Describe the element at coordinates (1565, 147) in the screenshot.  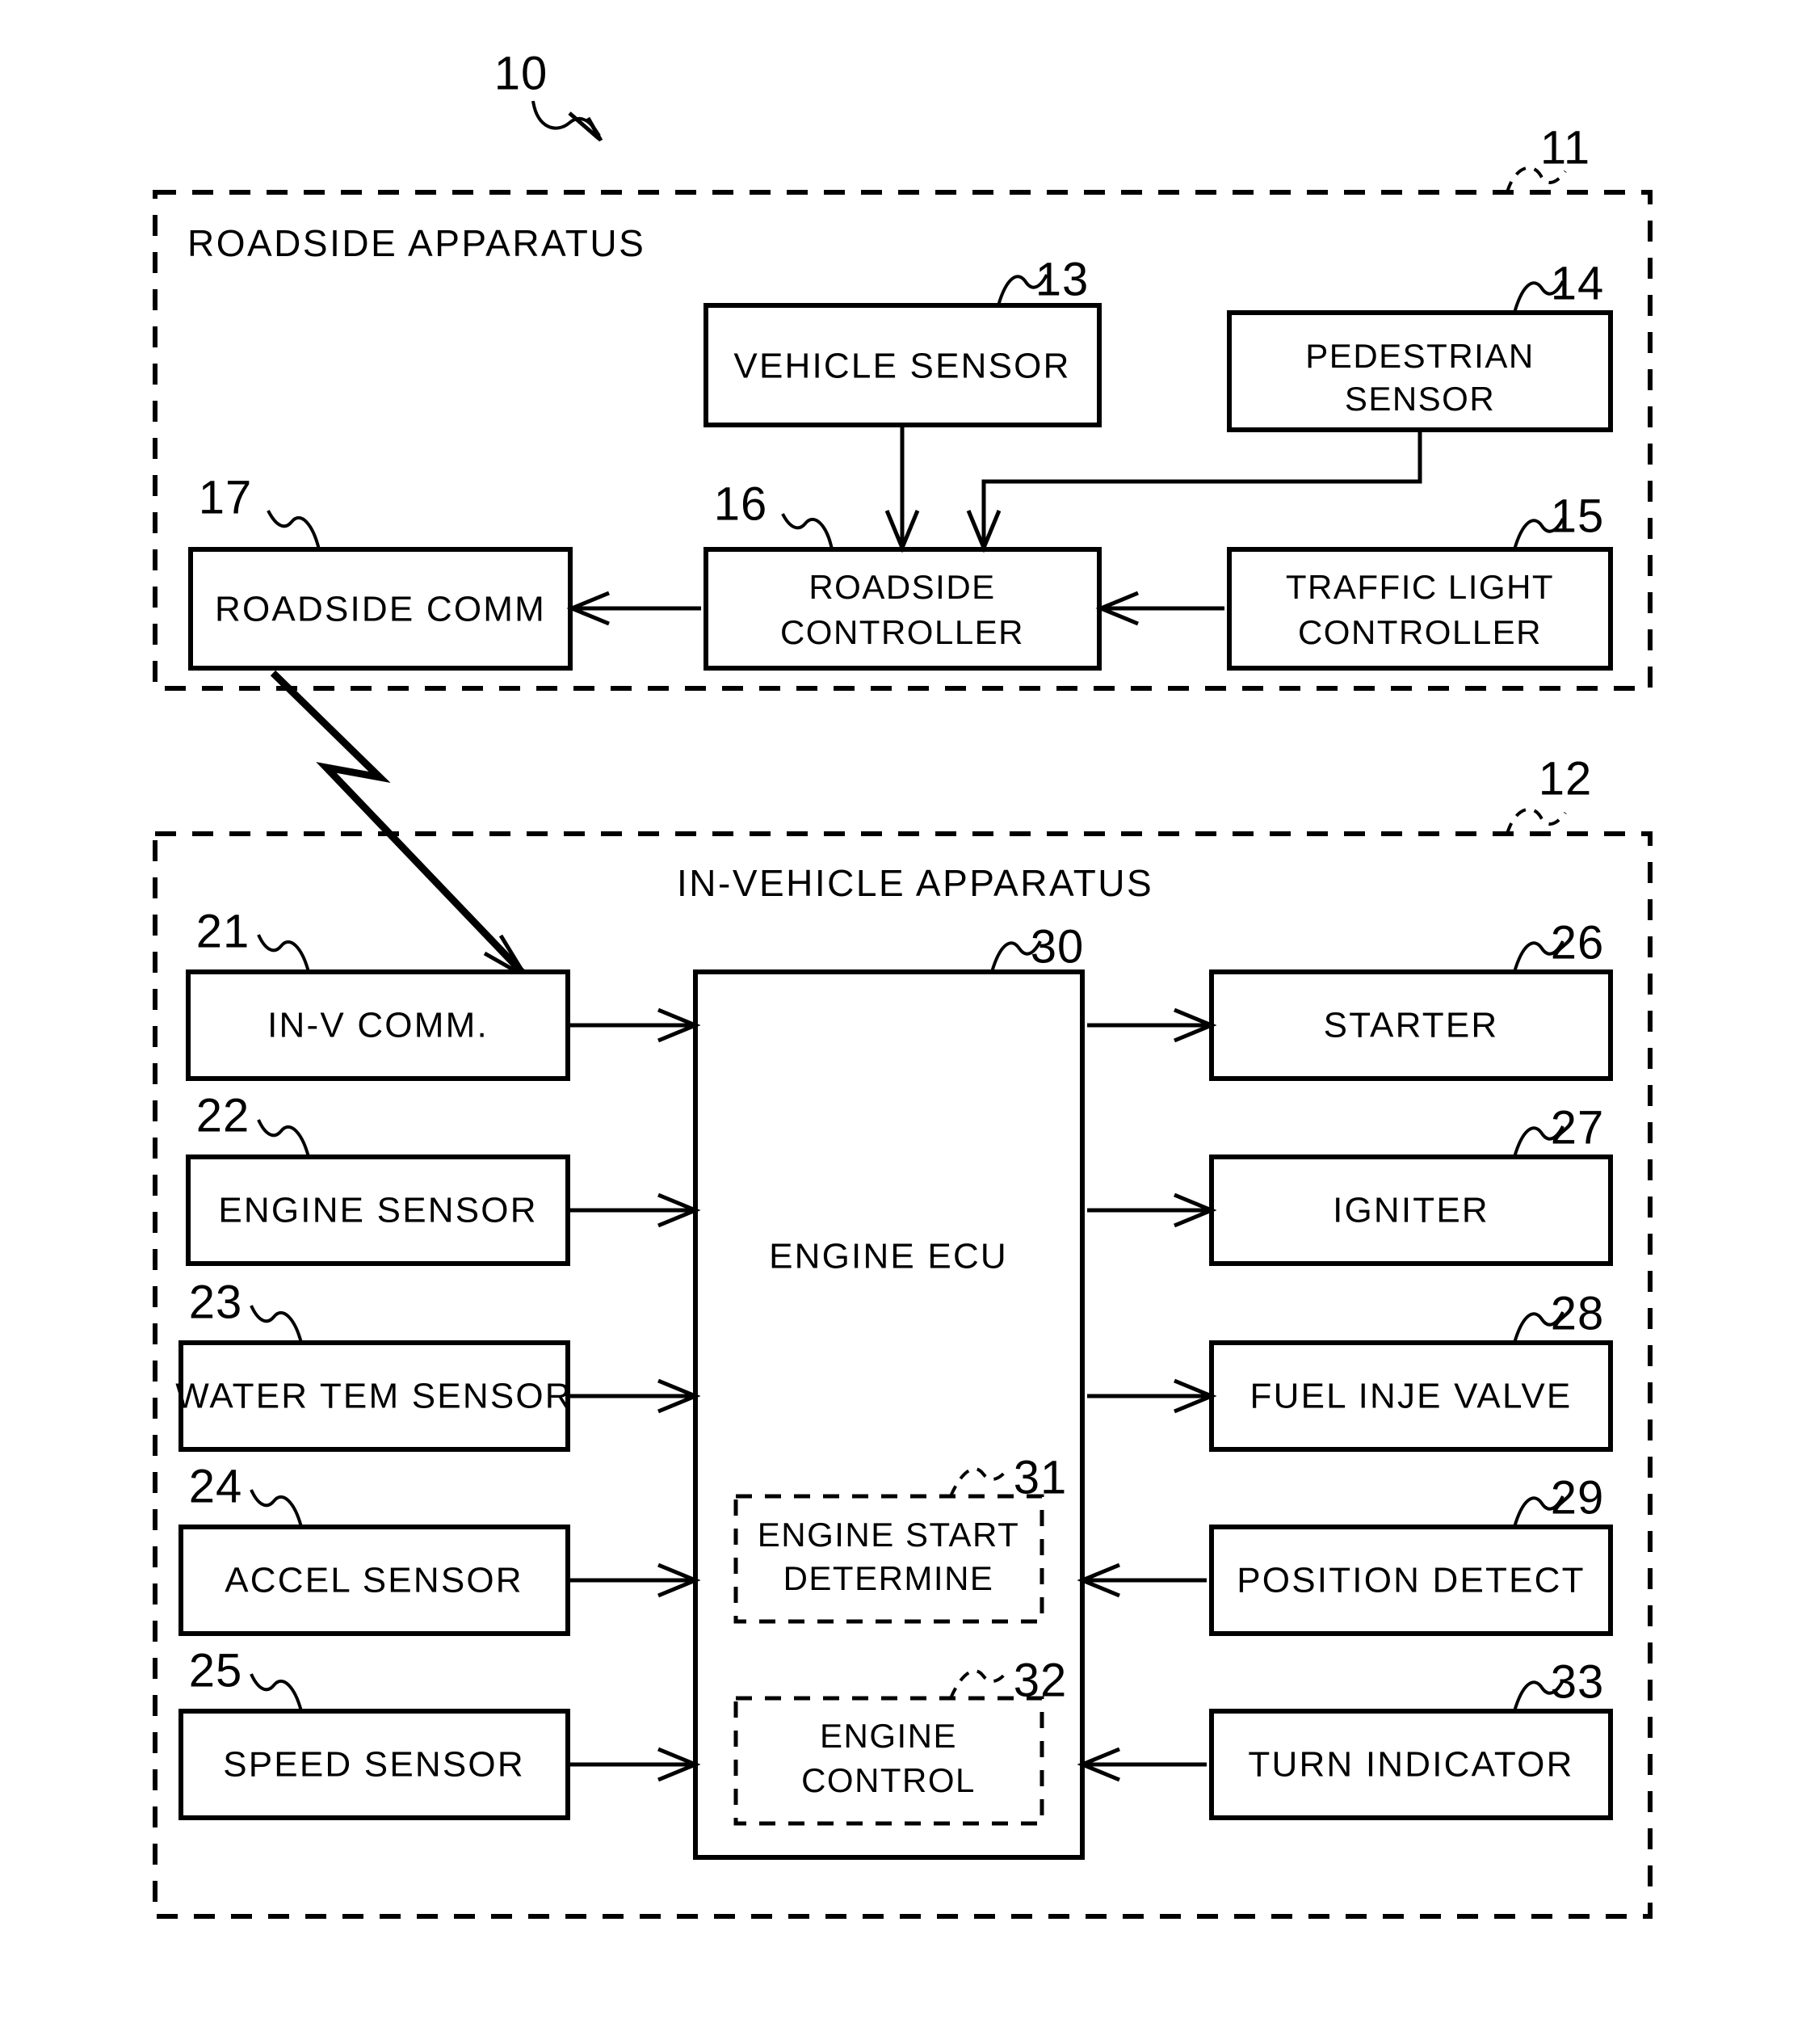
I see `roadside-apparatus-ref: 11` at that location.